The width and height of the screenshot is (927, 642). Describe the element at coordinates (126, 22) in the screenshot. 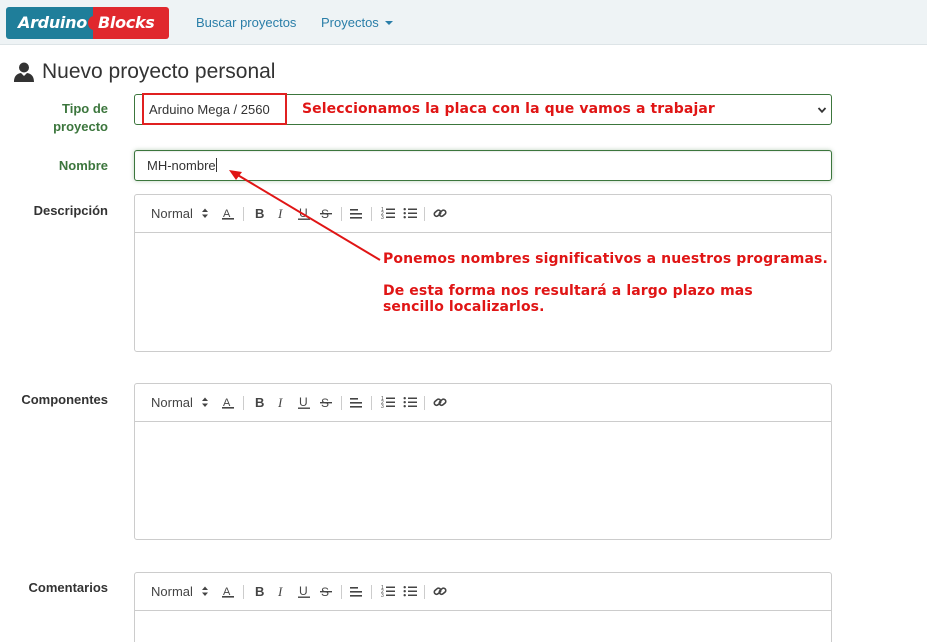

I see `logo-text-blocks: Blocks` at that location.